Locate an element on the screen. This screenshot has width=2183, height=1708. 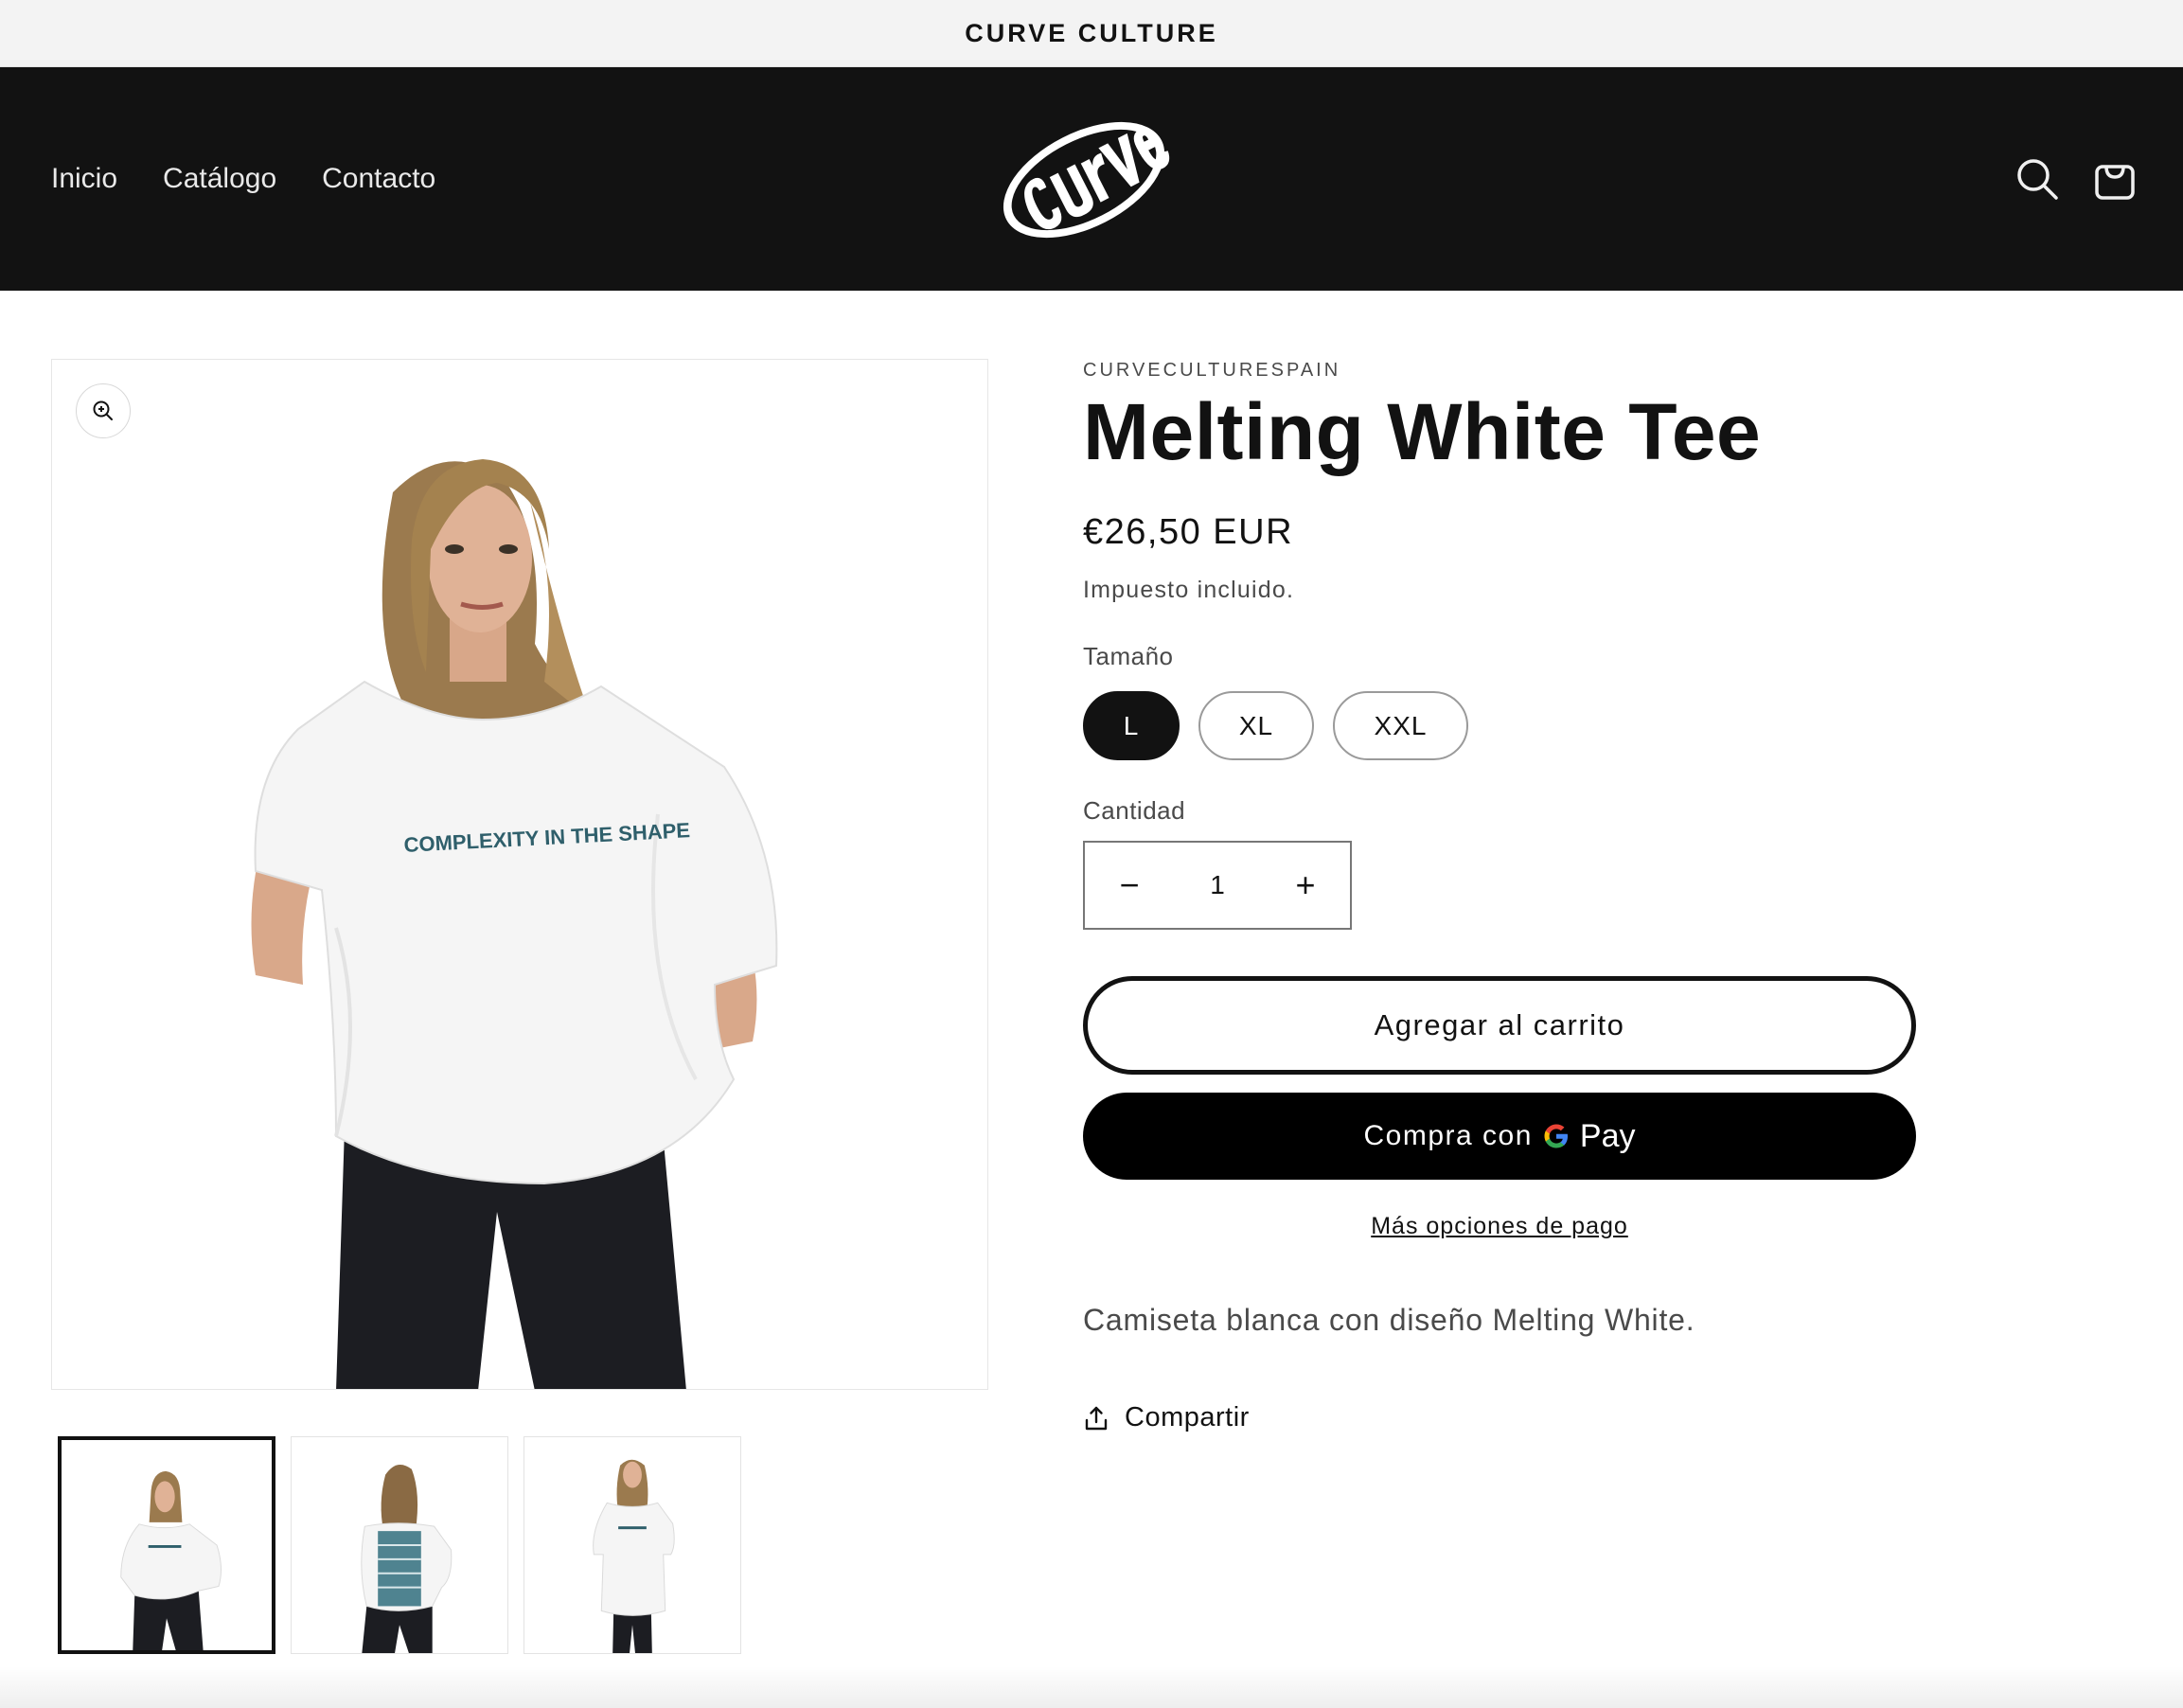
zoom-in-icon is located at coordinates (104, 410).